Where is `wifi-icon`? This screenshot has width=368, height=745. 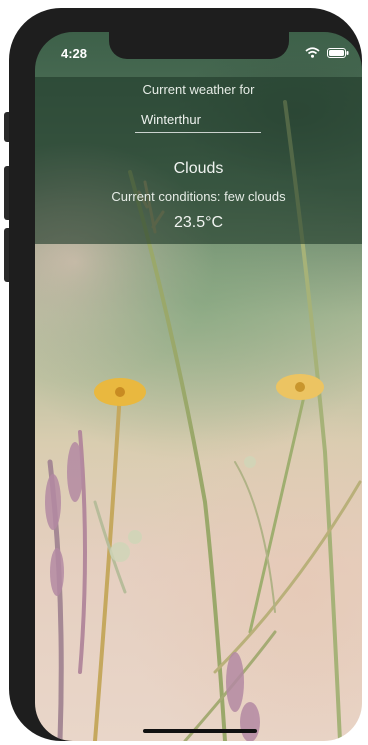 wifi-icon is located at coordinates (312, 52).